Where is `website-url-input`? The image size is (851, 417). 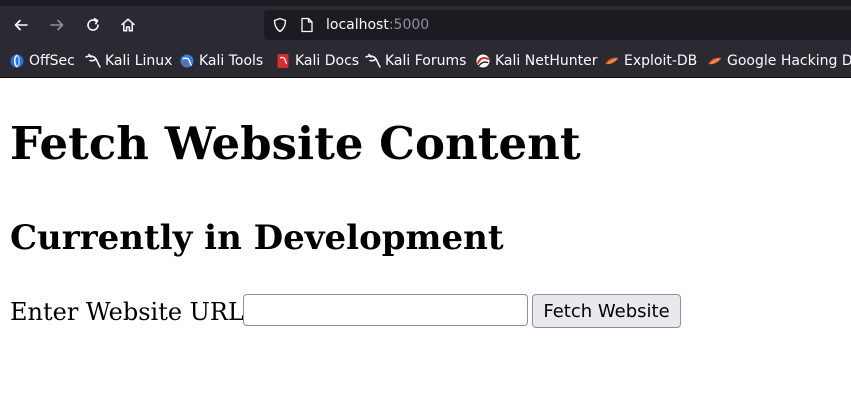
website-url-input is located at coordinates (385, 310).